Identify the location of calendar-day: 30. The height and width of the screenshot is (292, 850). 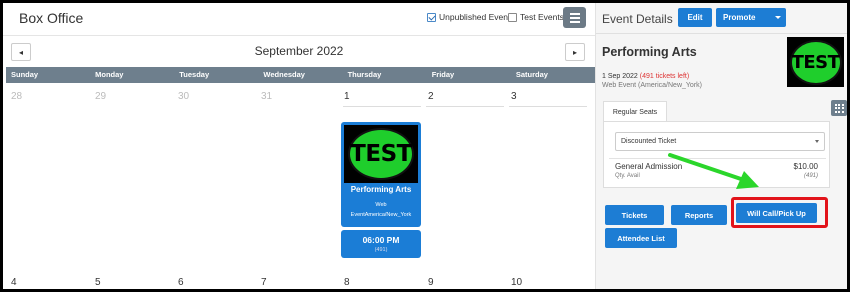
(183, 96).